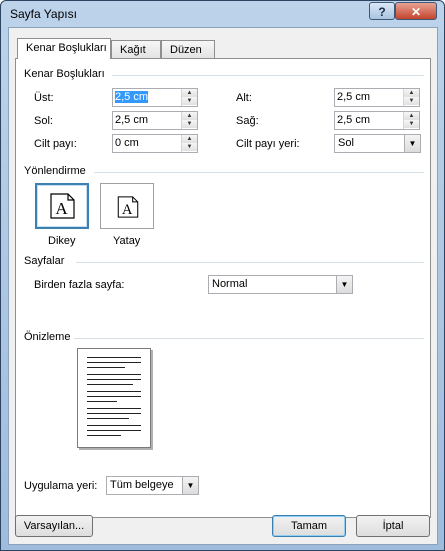  I want to click on portrait-page-icon: A, so click(62, 206).